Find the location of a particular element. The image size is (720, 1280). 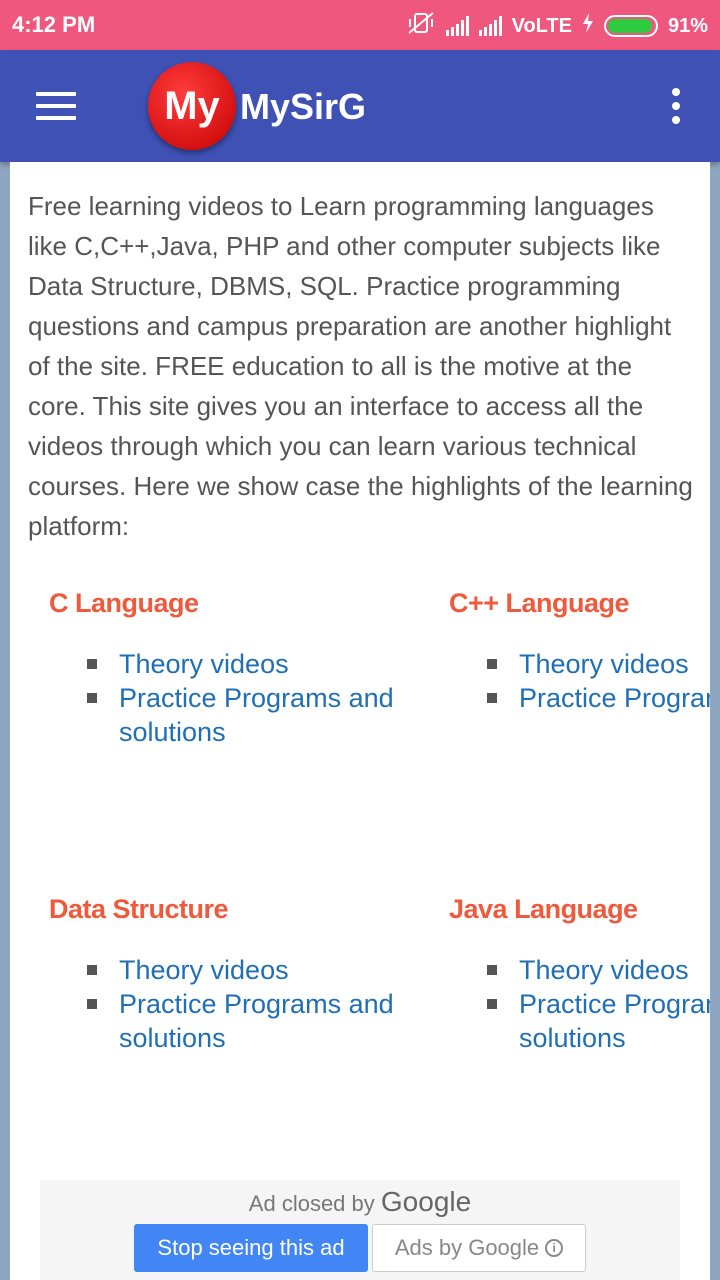

status-icons: VoLTE 91% is located at coordinates (557, 26).